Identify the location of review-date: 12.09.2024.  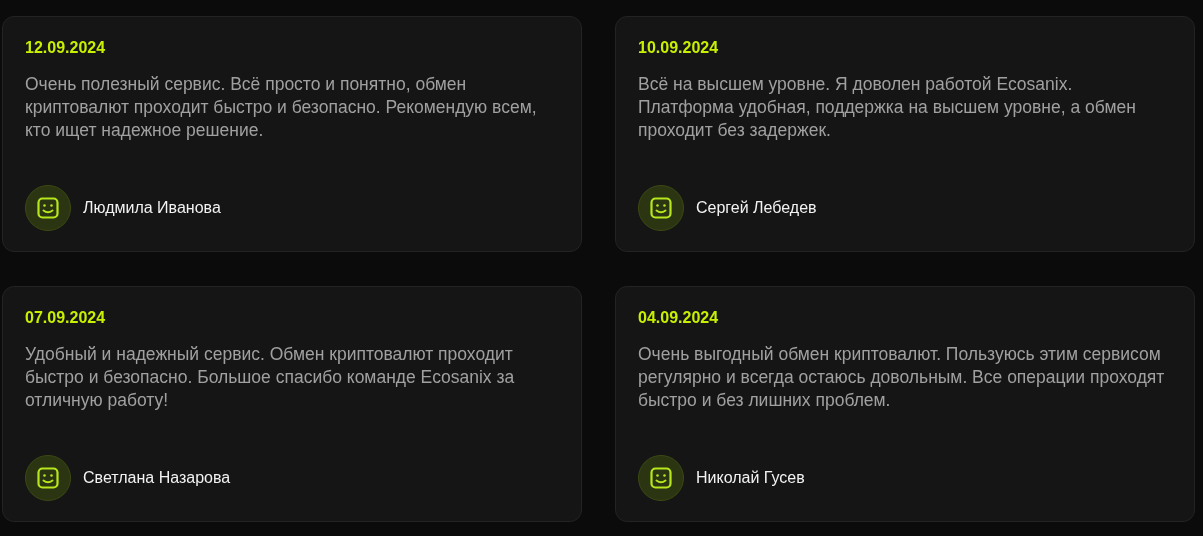
(65, 48).